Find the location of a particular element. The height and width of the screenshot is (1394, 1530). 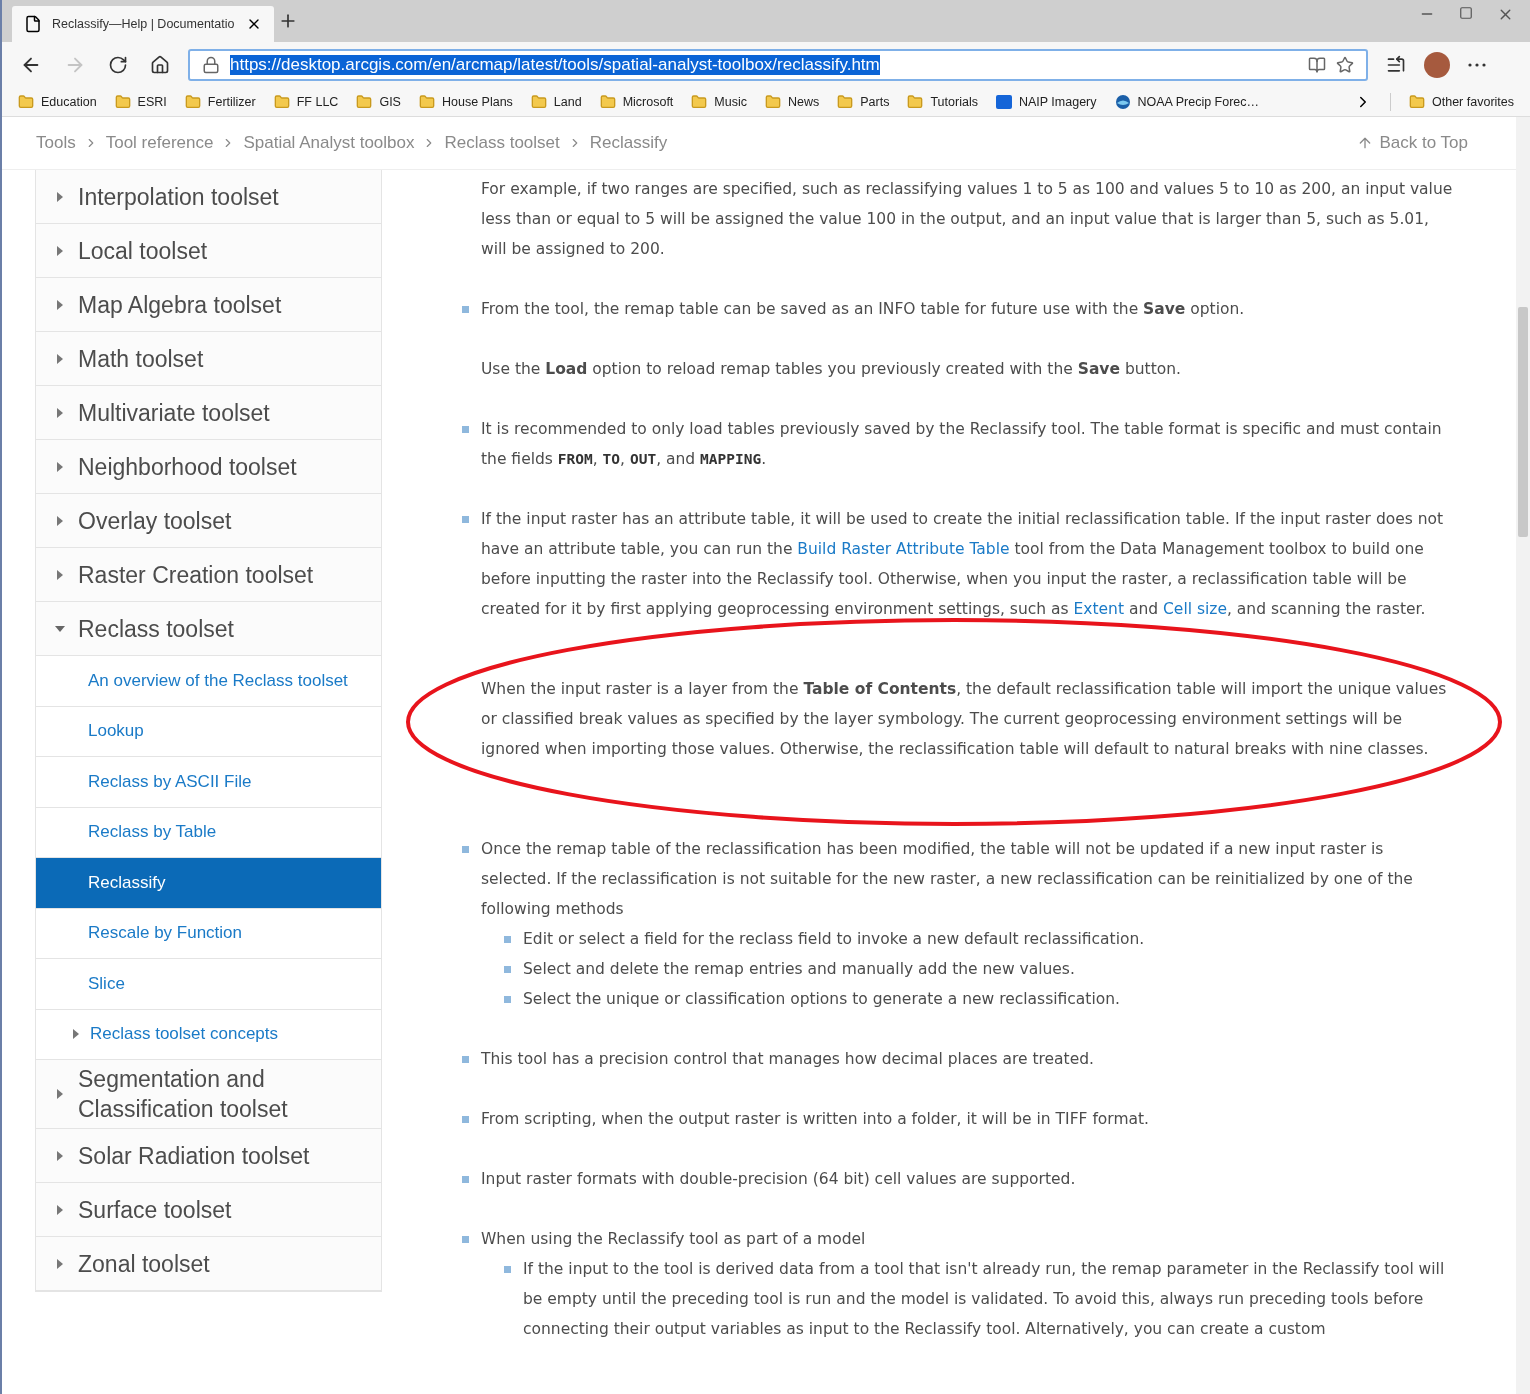

paragraph-text: Select the unique or classification options to generate a new reclassification. is located at coordinates (821, 999).